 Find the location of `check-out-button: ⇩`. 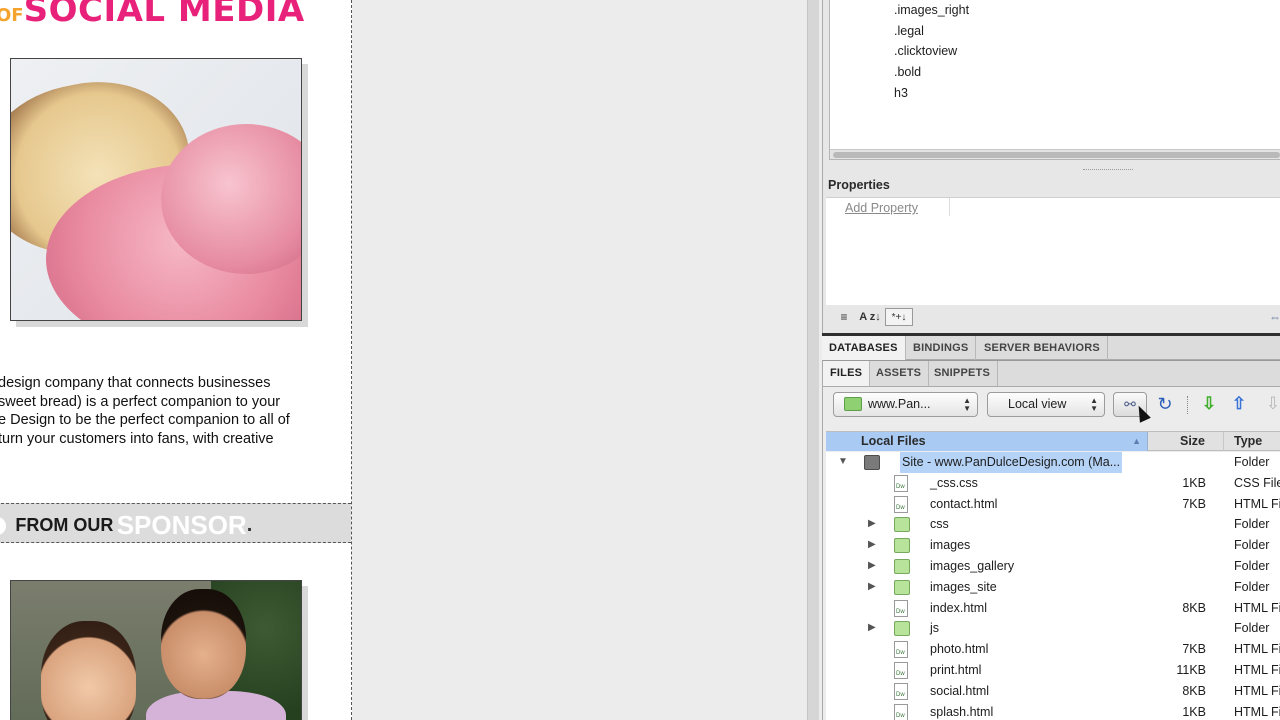

check-out-button: ⇩ is located at coordinates (1271, 404).